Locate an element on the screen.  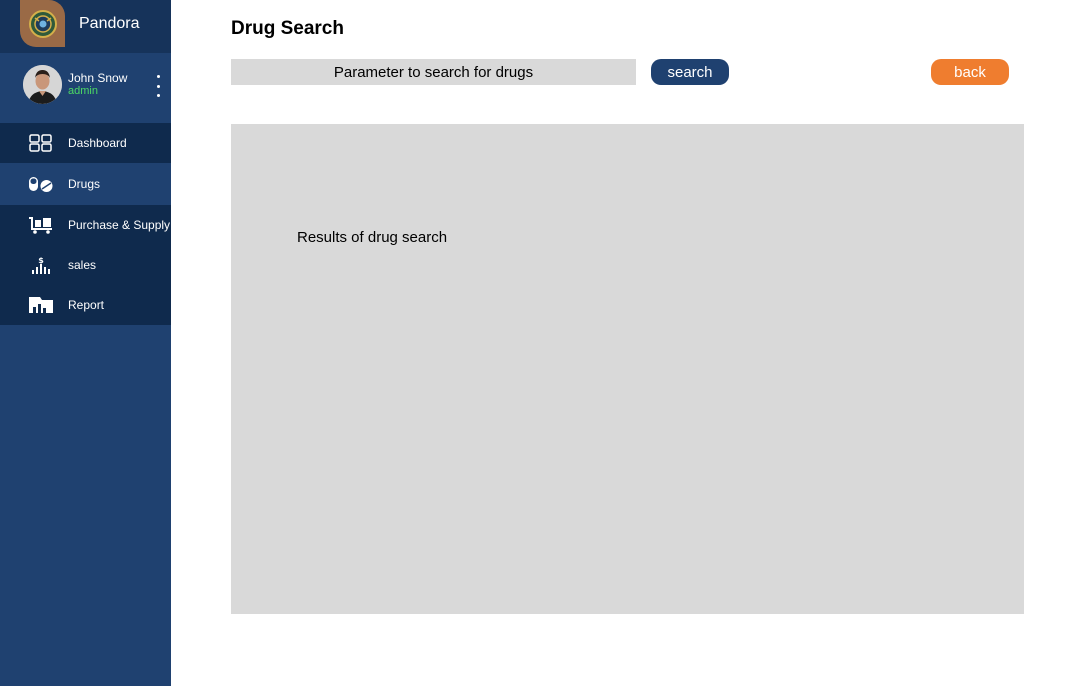
results-placeholder-text: Results of drug search is located at coordinates (372, 237).